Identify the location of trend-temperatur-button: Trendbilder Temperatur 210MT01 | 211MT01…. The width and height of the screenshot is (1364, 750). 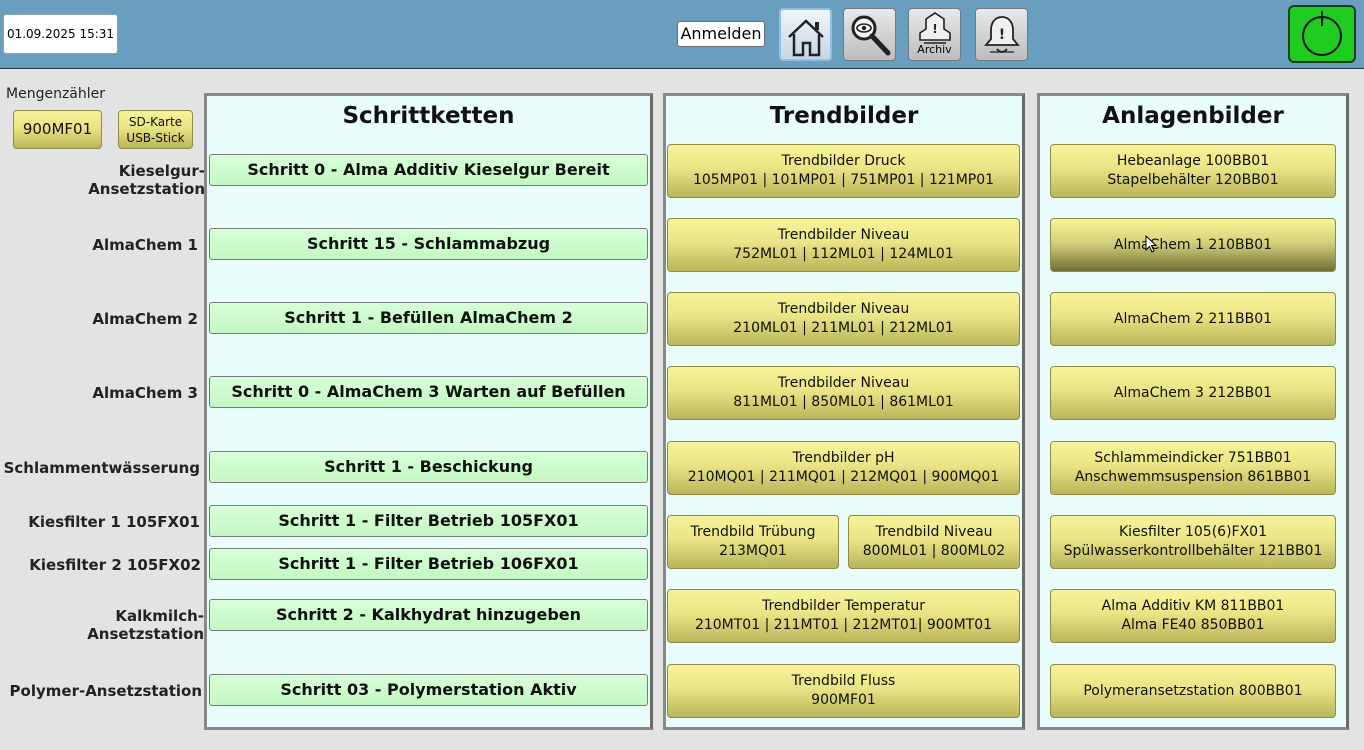
(843, 616).